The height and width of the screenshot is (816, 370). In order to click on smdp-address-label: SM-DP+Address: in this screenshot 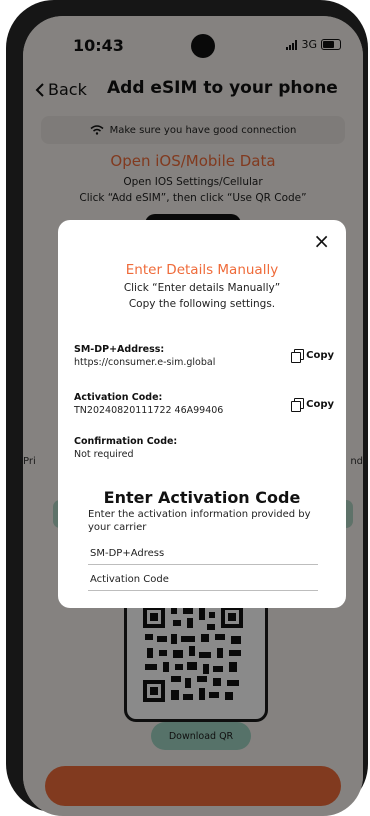, I will do `click(119, 349)`.